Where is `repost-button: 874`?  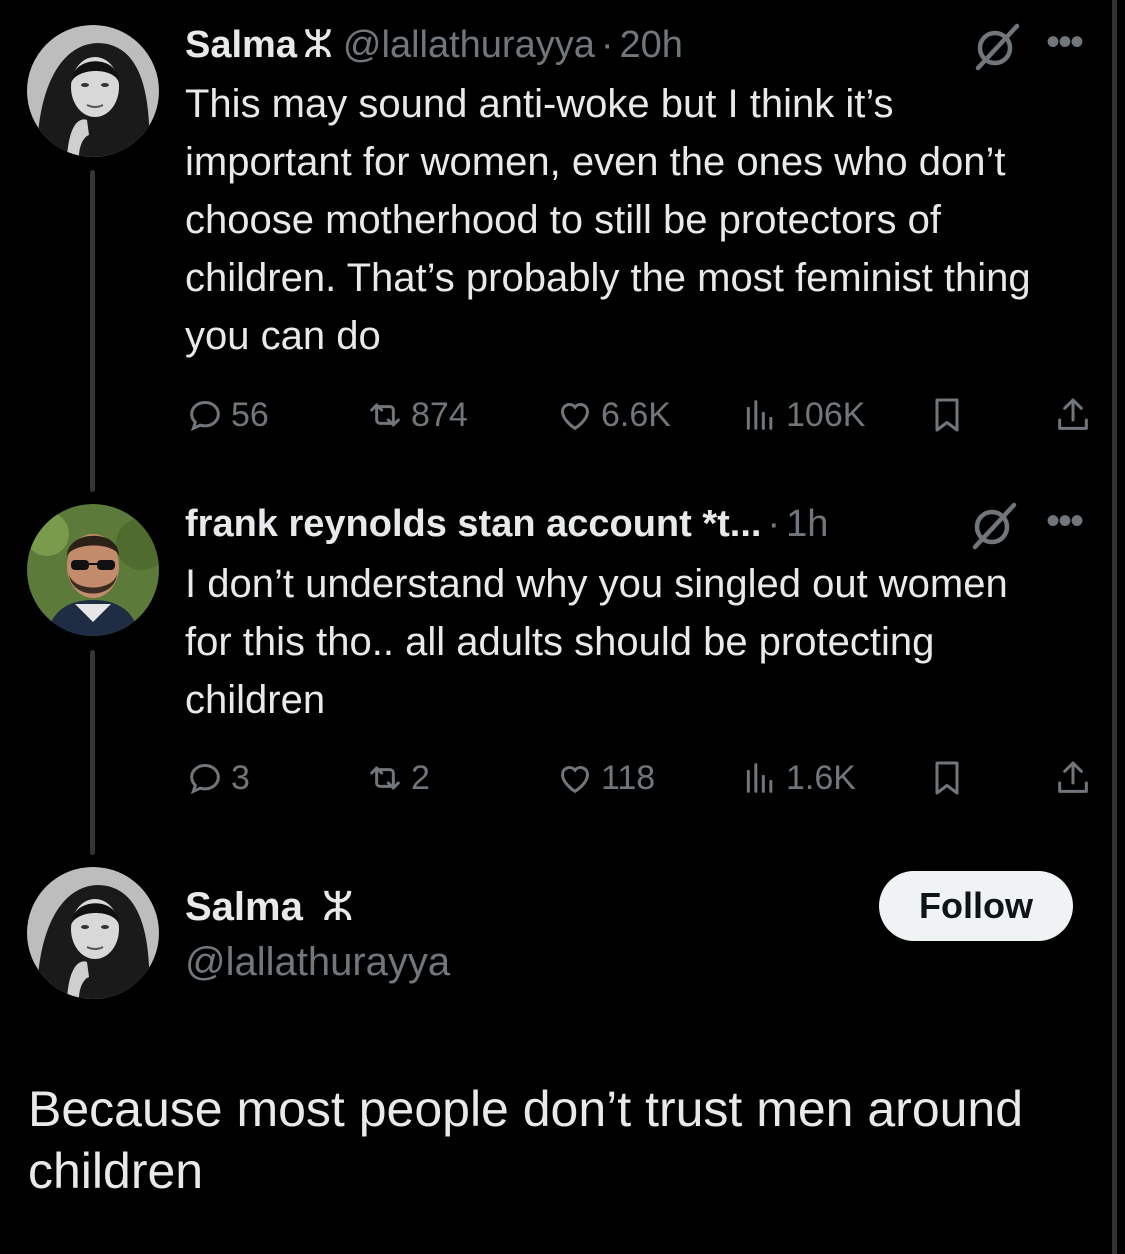 repost-button: 874 is located at coordinates (416, 415).